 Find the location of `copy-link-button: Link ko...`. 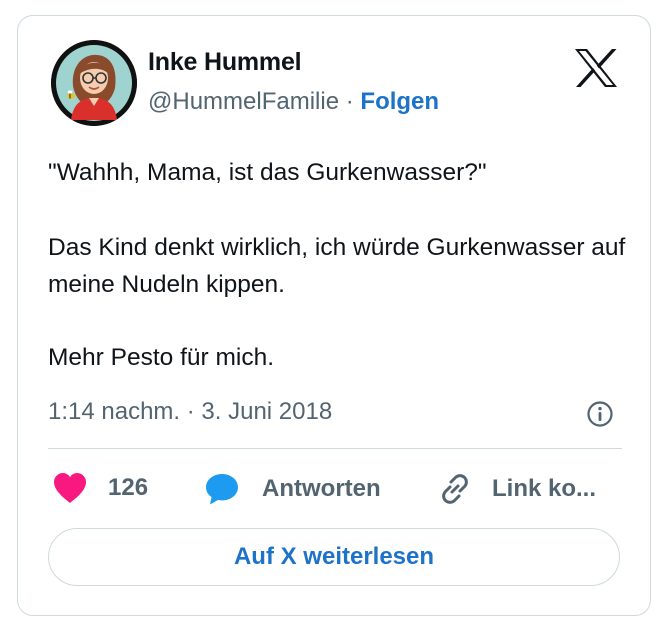

copy-link-button: Link ko... is located at coordinates (517, 489).